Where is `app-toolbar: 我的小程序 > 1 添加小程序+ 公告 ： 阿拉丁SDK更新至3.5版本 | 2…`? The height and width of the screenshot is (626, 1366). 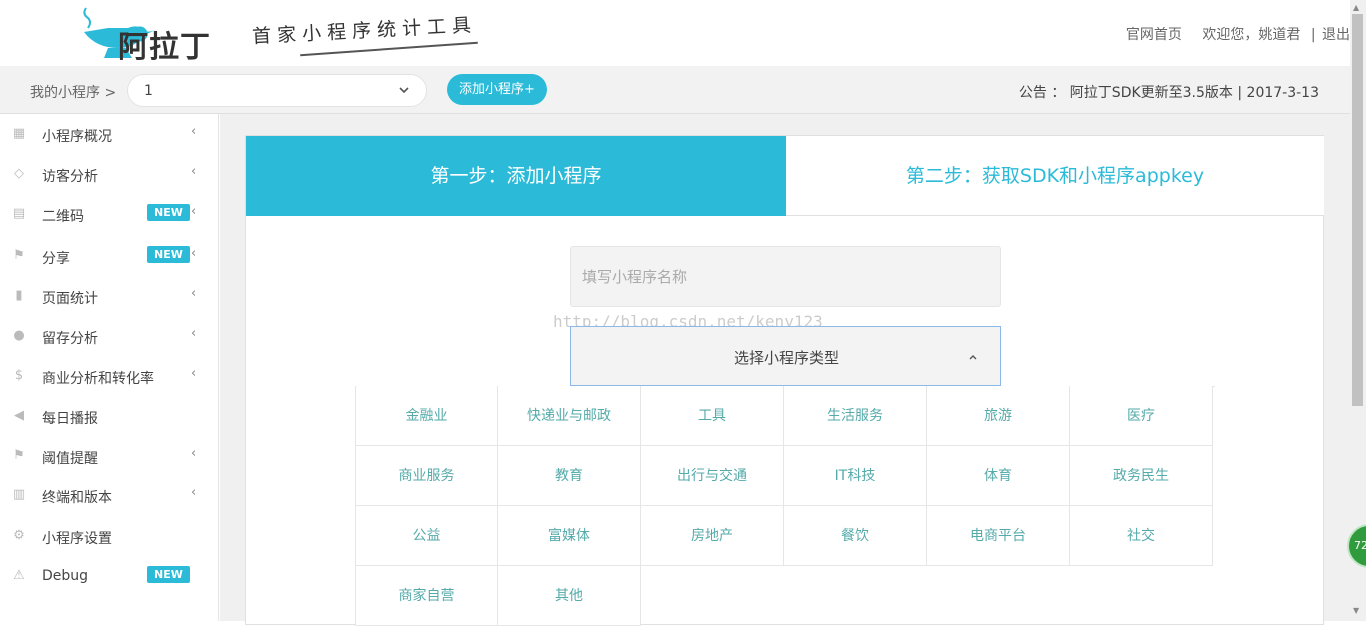
app-toolbar: 我的小程序 > 1 添加小程序+ 公告 ： 阿拉丁SDK更新至3.5版本 | 2… is located at coordinates (675, 90).